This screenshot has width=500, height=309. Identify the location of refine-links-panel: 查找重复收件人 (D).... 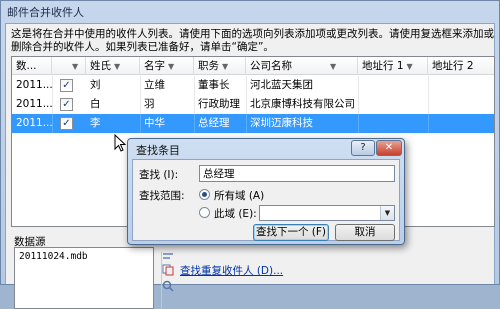
(326, 280).